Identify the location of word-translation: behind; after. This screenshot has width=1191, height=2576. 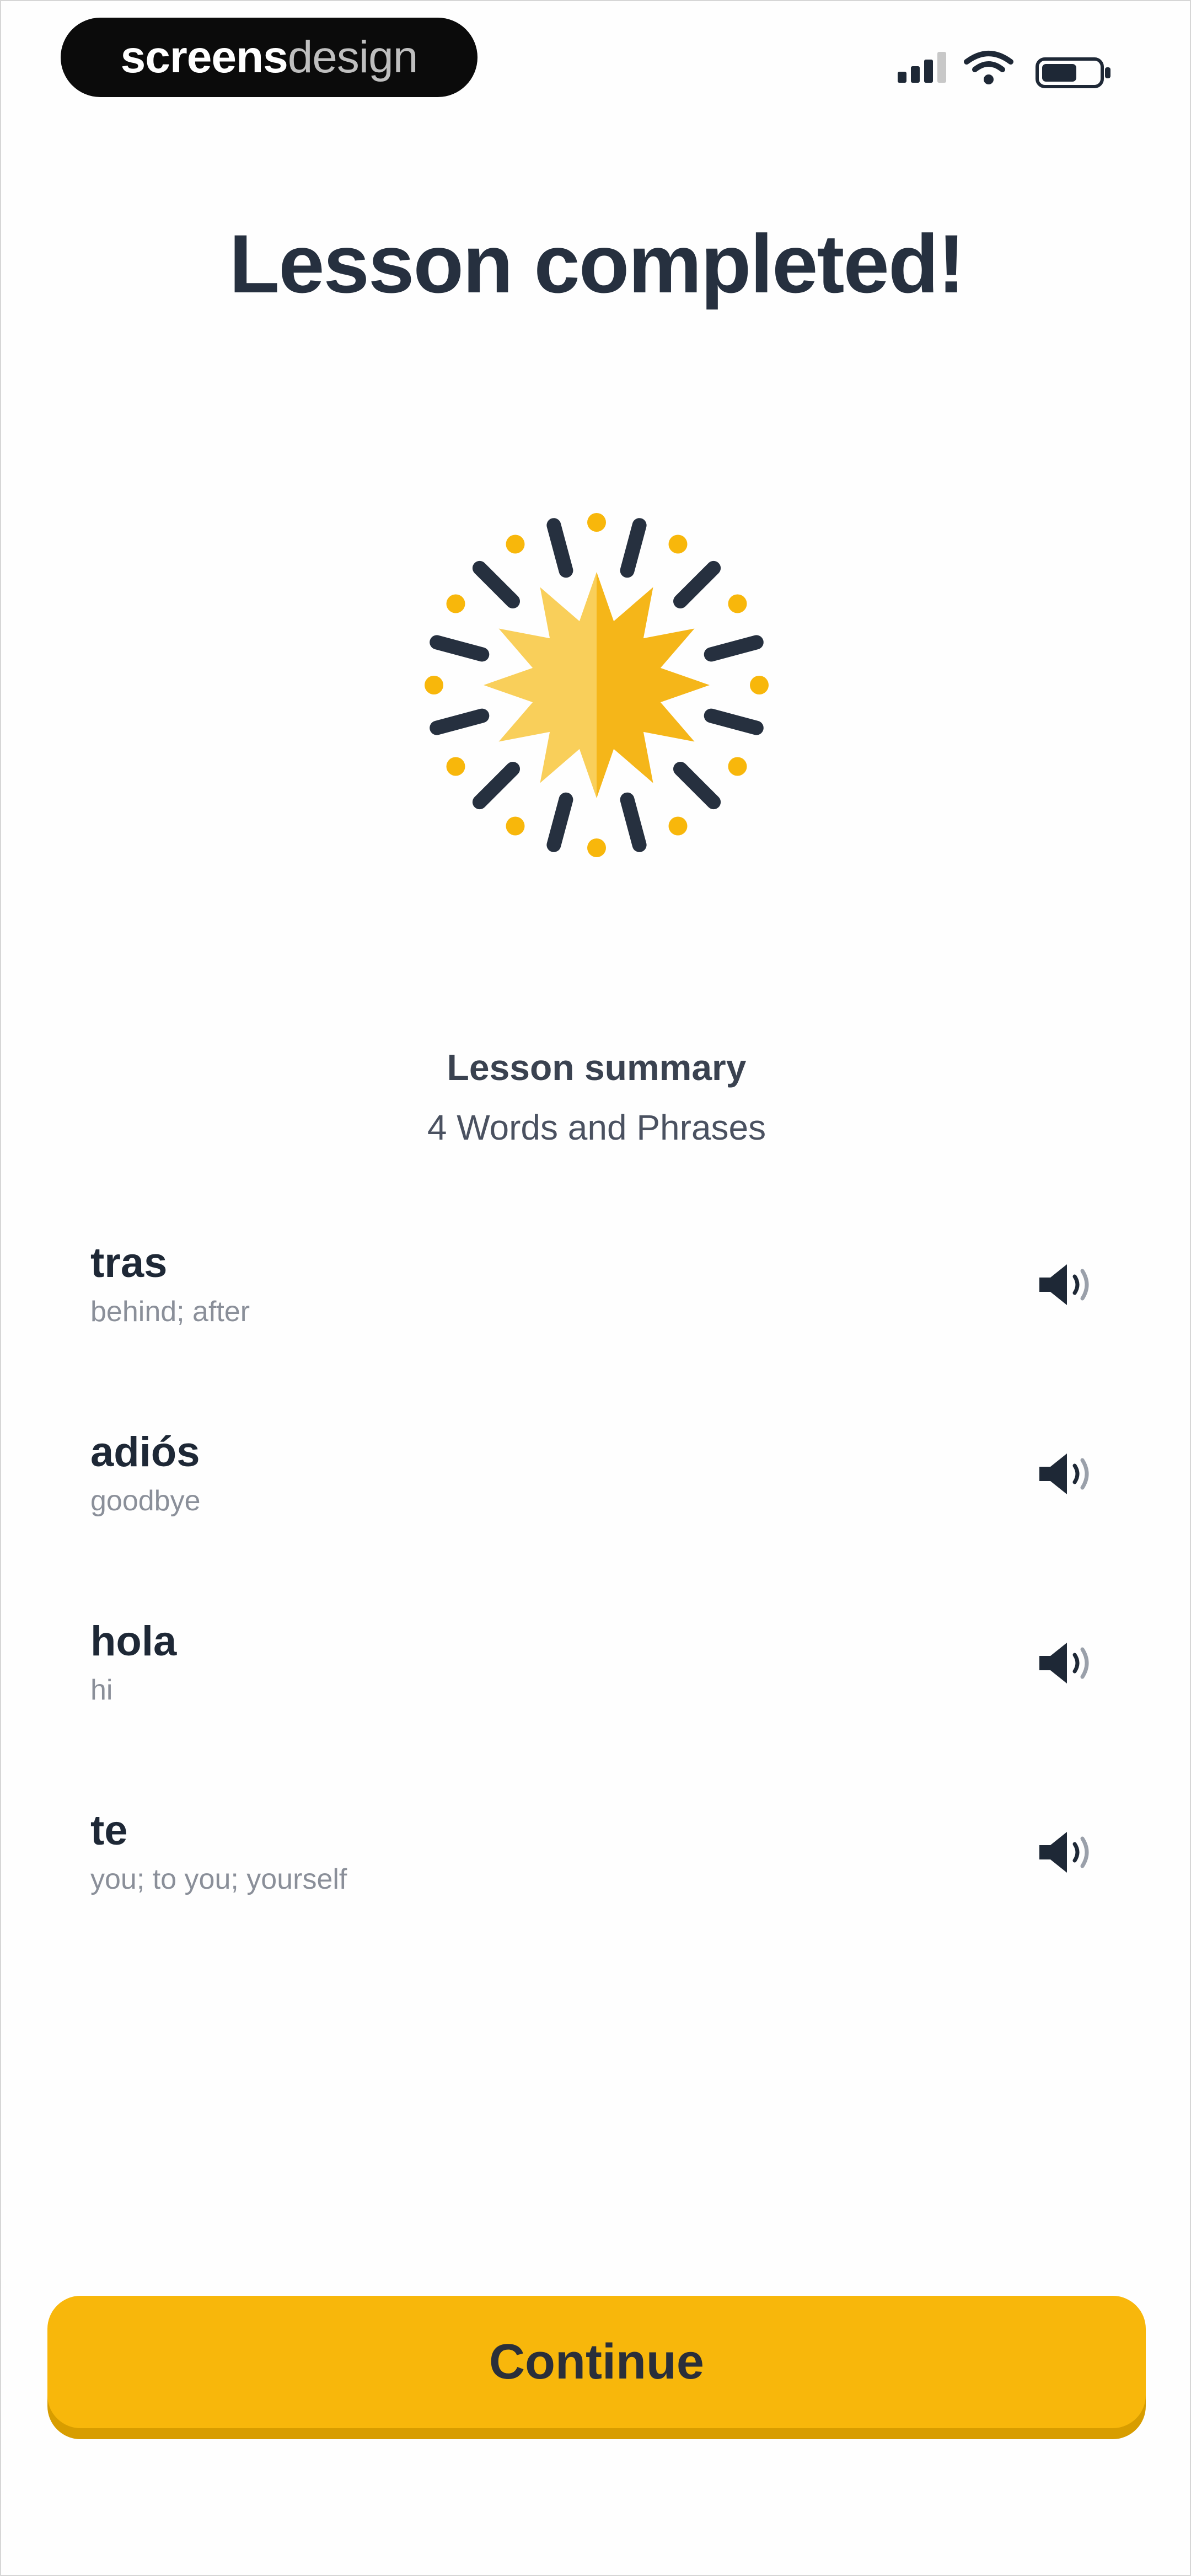
(170, 1312).